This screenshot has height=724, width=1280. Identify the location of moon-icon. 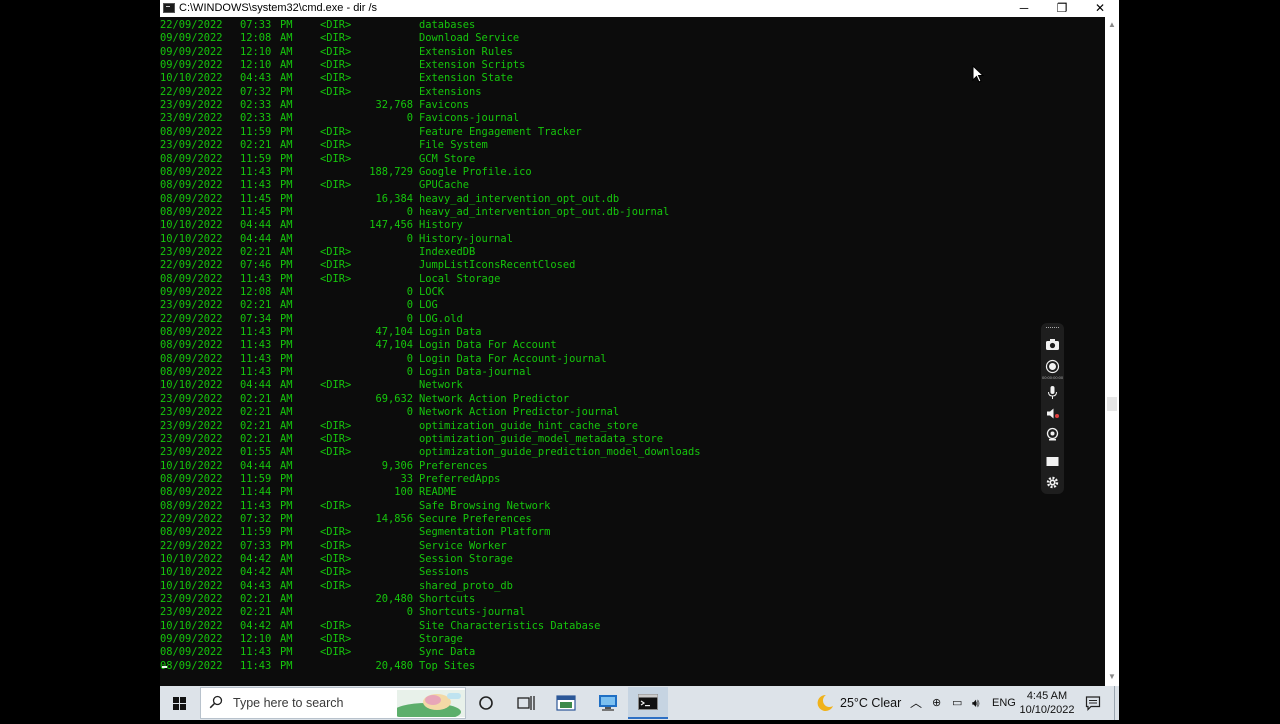
(824, 703).